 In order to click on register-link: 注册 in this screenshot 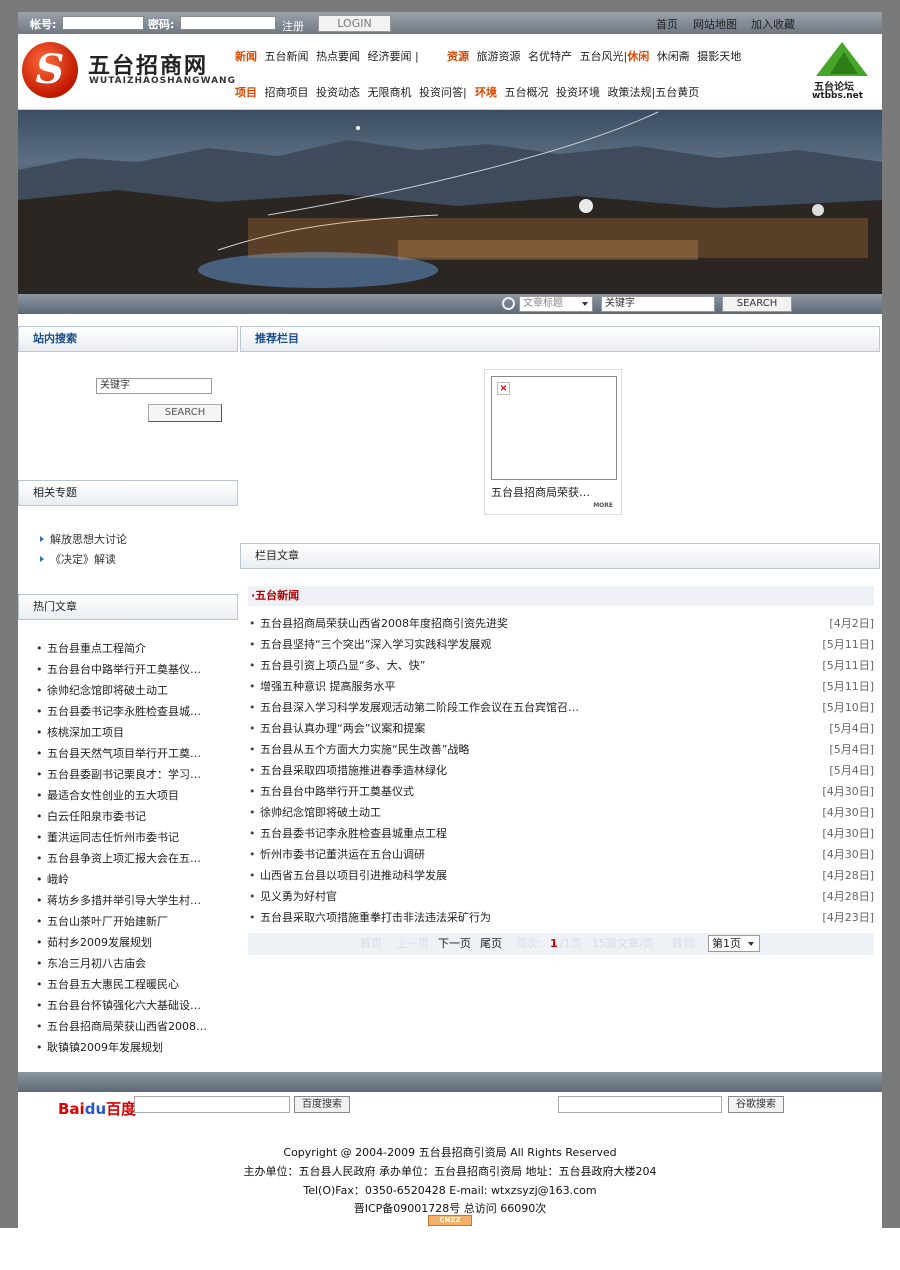, I will do `click(293, 26)`.